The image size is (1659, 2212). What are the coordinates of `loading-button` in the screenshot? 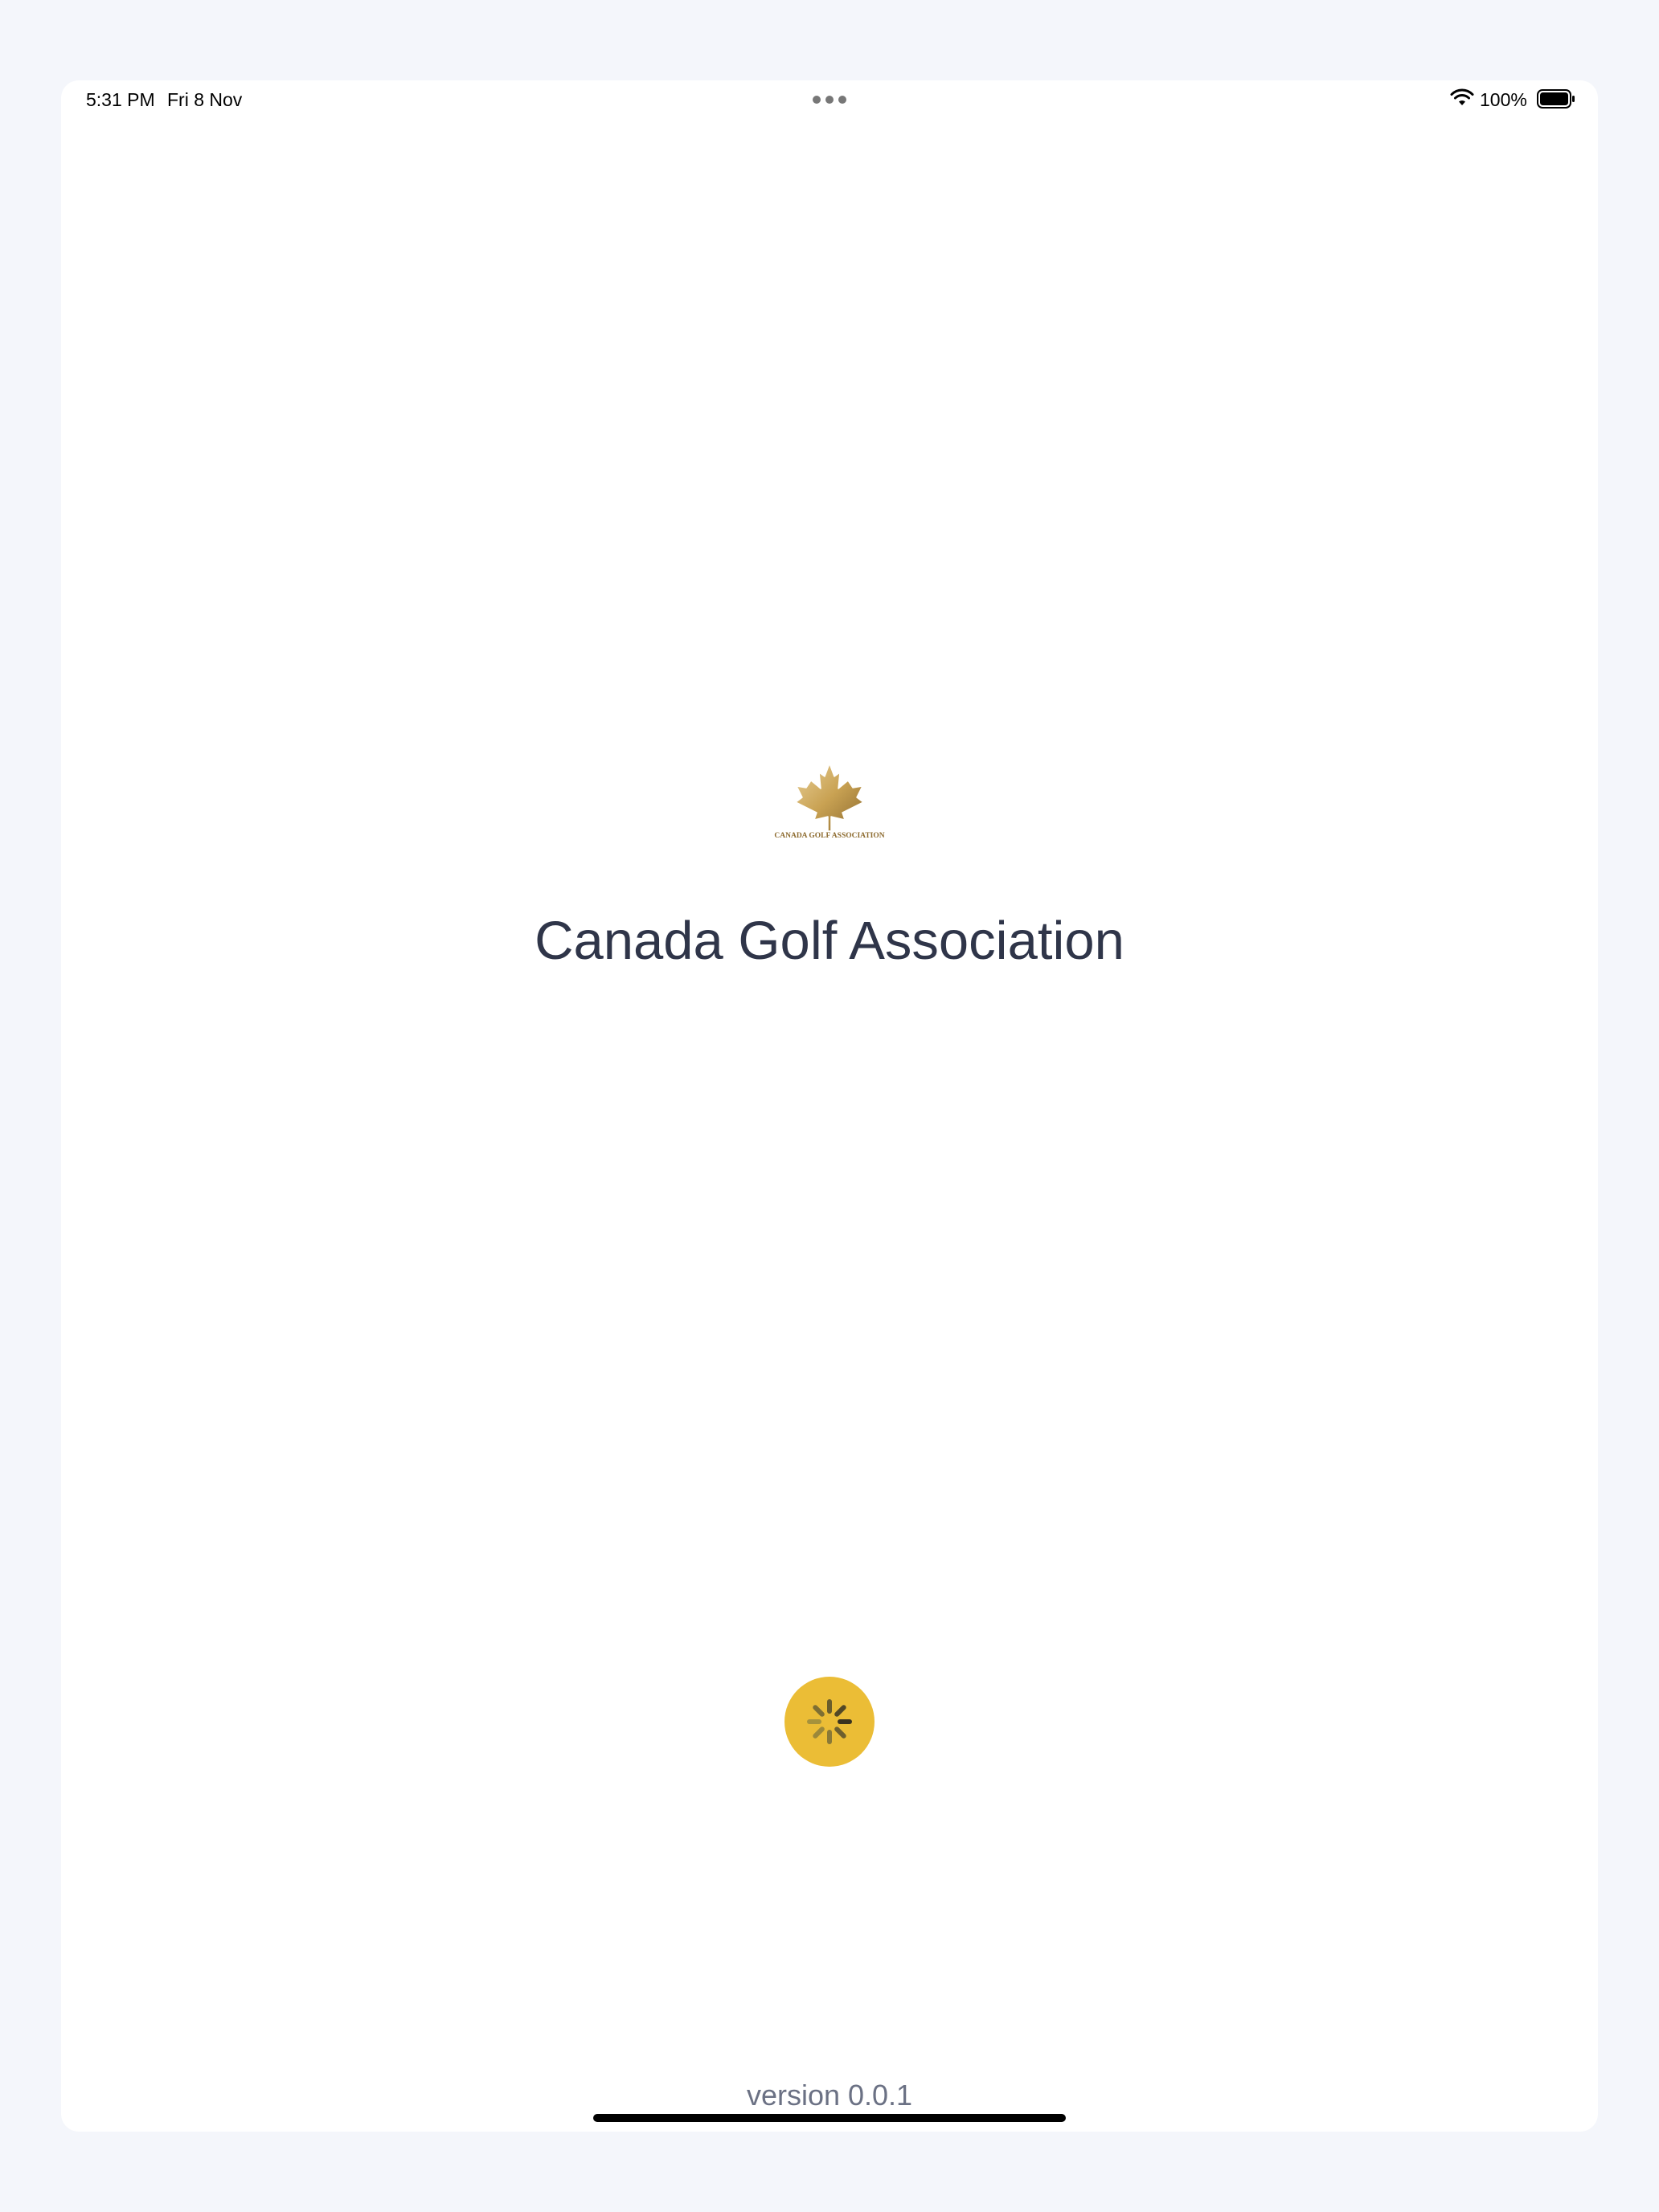 It's located at (829, 1722).